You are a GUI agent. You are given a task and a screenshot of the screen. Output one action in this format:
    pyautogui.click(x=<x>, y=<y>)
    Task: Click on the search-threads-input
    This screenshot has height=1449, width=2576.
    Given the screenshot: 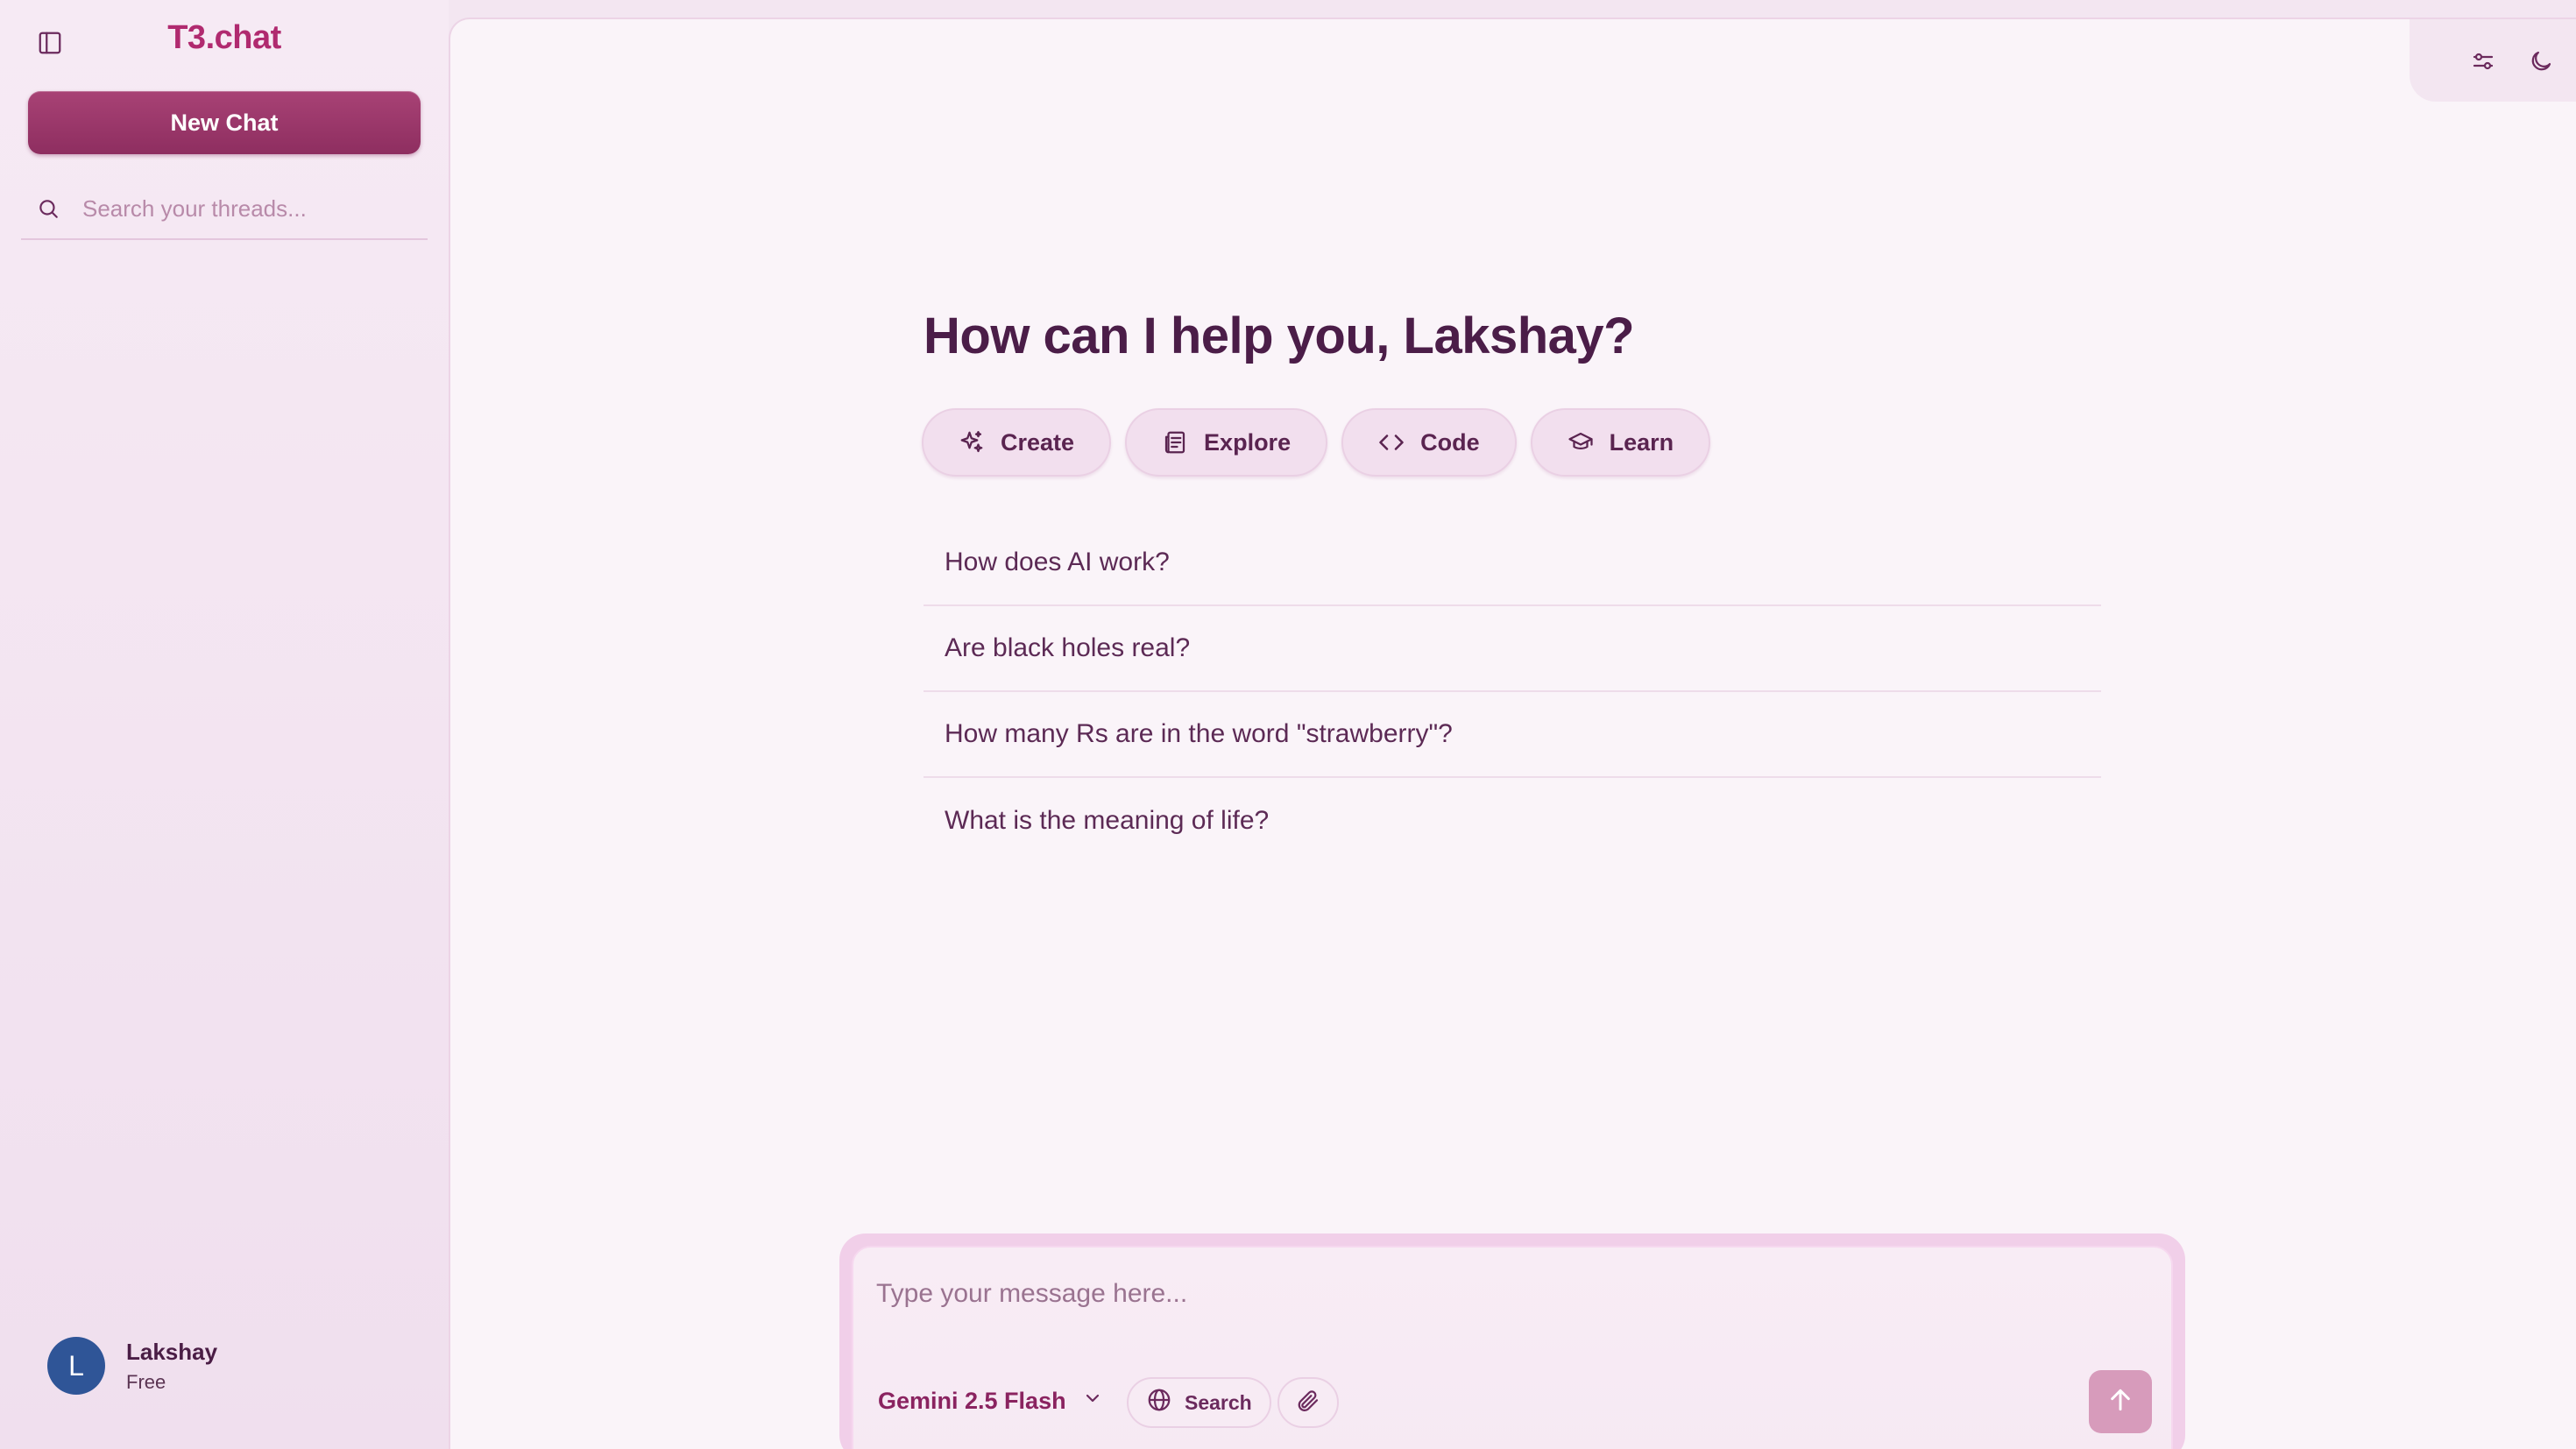 What is the action you would take?
    pyautogui.click(x=248, y=208)
    